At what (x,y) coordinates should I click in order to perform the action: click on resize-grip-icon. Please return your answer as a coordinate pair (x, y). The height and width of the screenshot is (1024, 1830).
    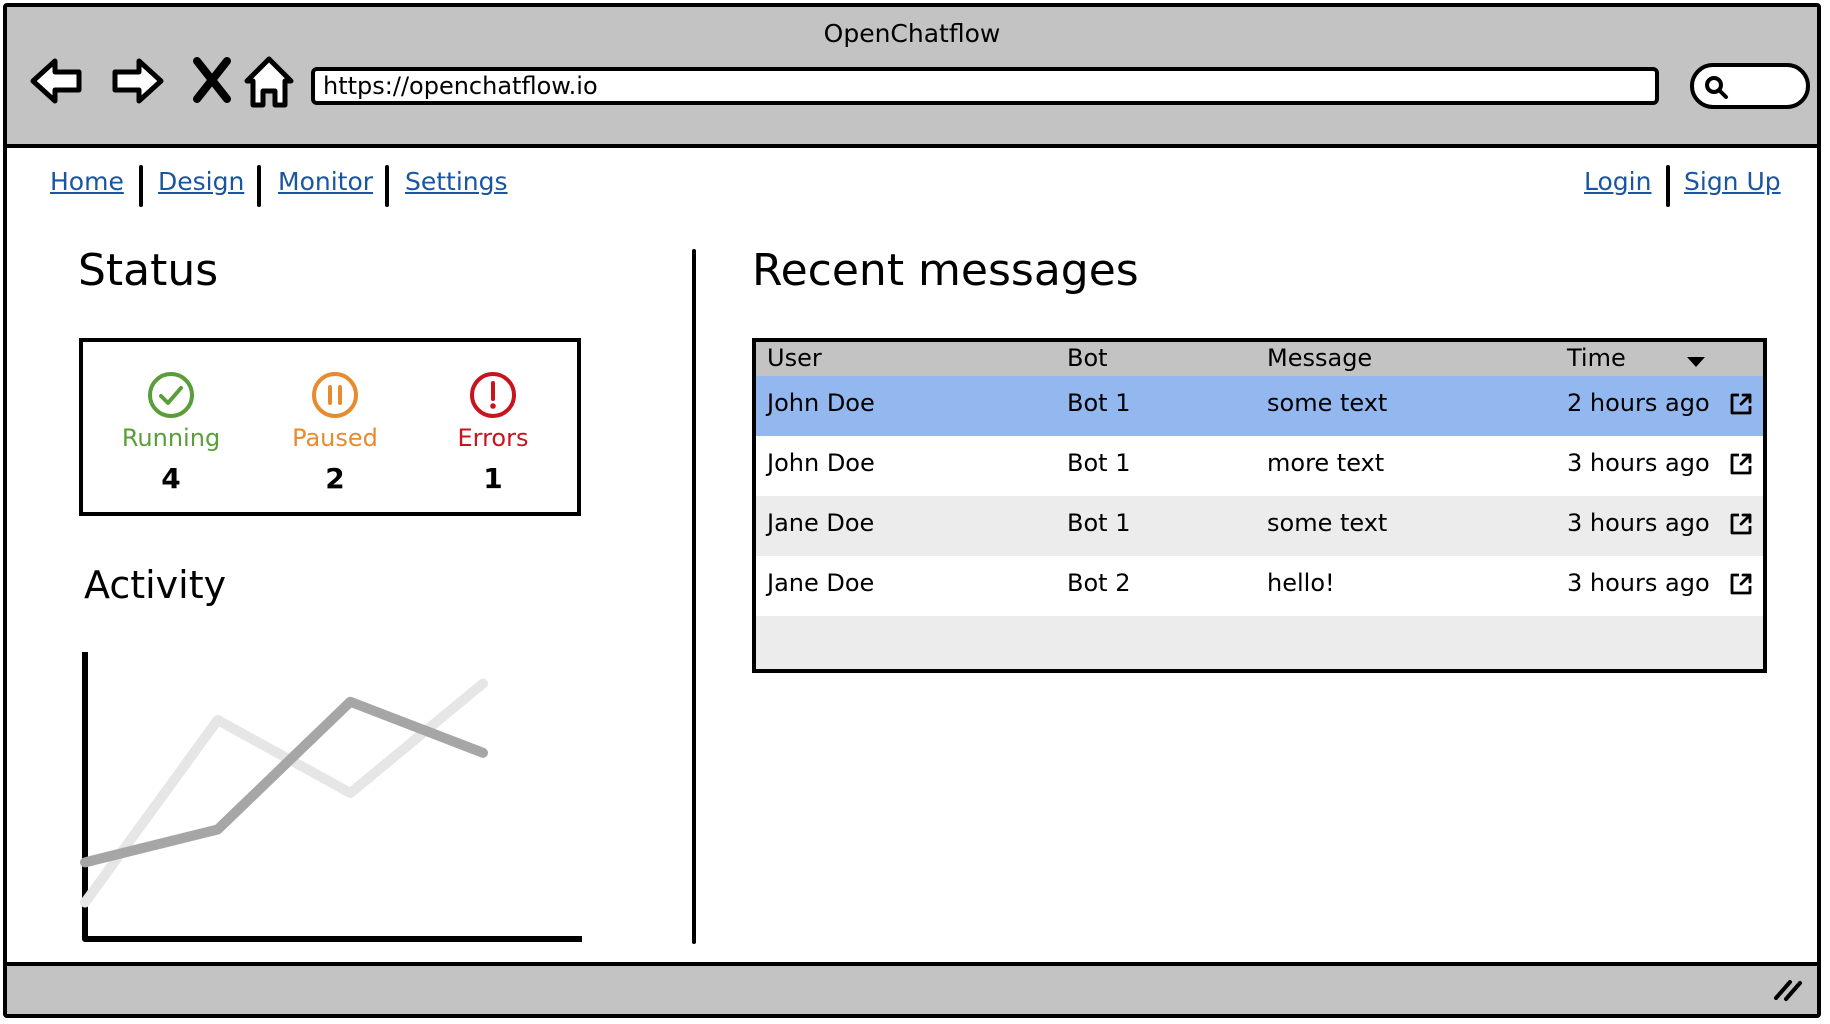
    Looking at the image, I should click on (1788, 989).